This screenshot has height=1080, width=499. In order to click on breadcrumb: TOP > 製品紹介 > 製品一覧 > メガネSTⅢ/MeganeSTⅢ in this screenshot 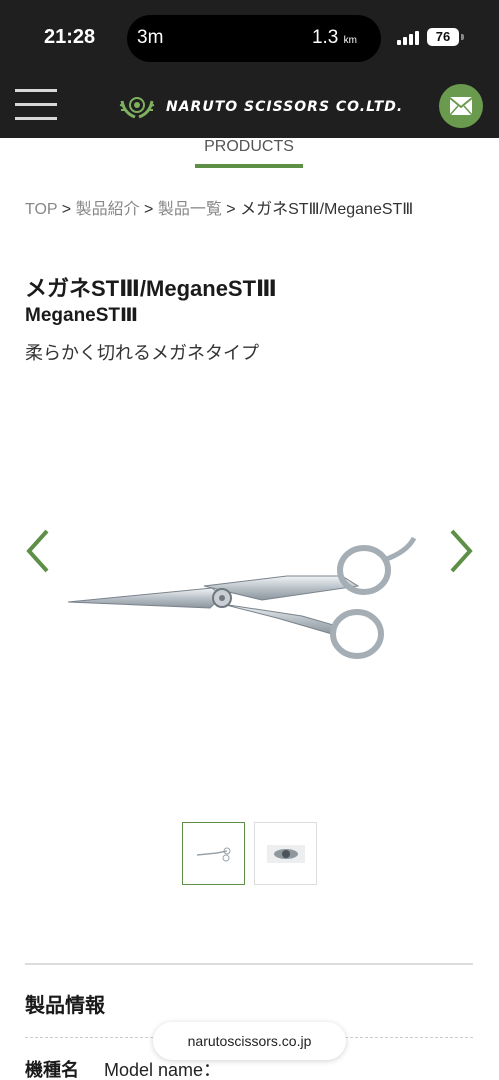, I will do `click(250, 209)`.